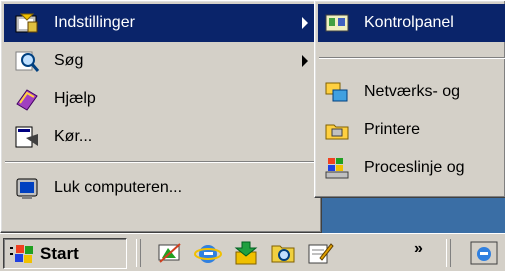 This screenshot has width=505, height=271. Describe the element at coordinates (75, 98) in the screenshot. I see `menu-item-label: Hjælp` at that location.